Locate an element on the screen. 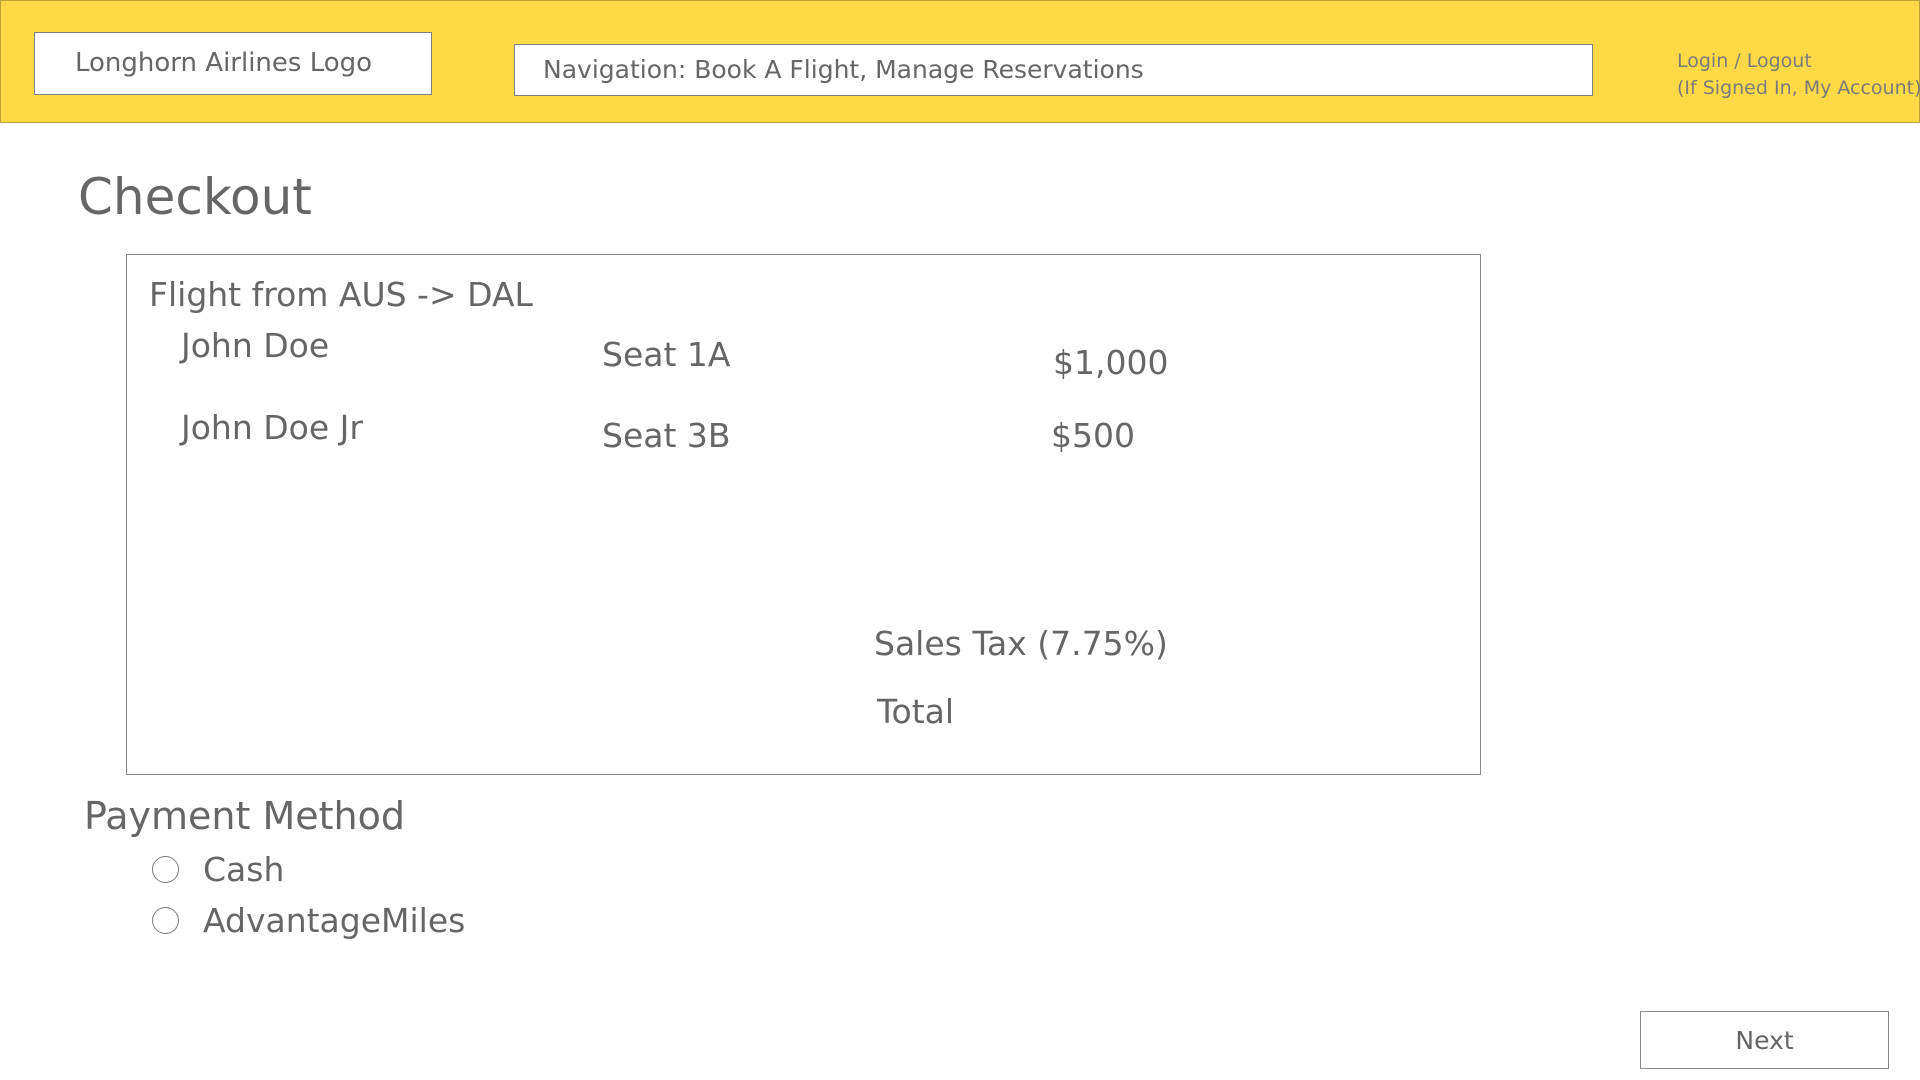 The height and width of the screenshot is (1080, 1920). radio-button-advantagemiles is located at coordinates (165, 920).